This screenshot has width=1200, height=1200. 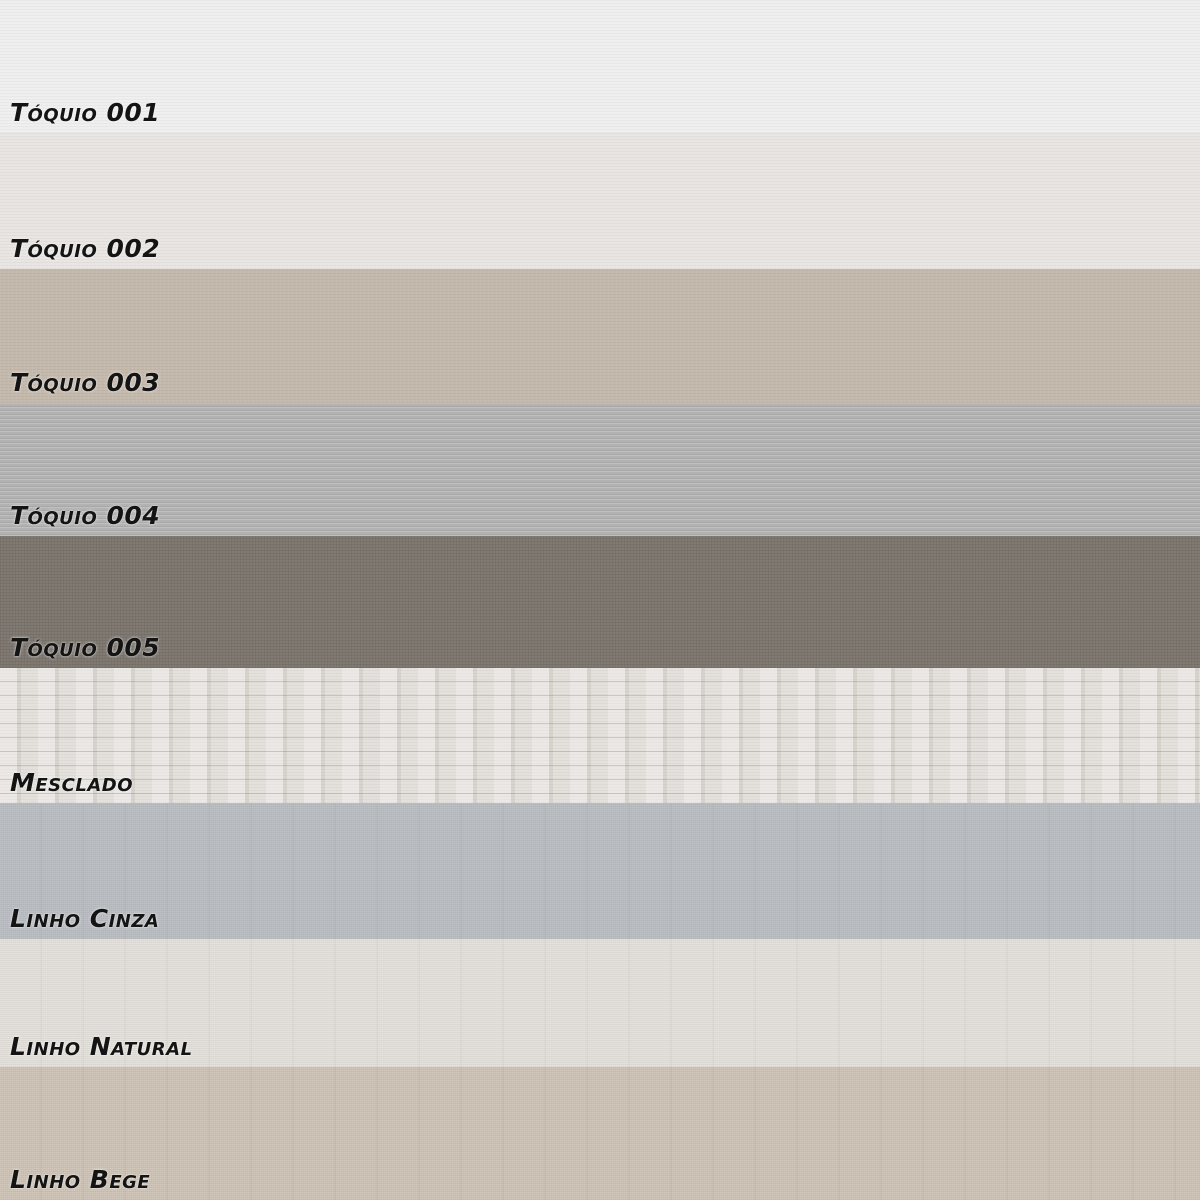 What do you see at coordinates (85, 382) in the screenshot?
I see `swatch-label: Tóquio 003` at bounding box center [85, 382].